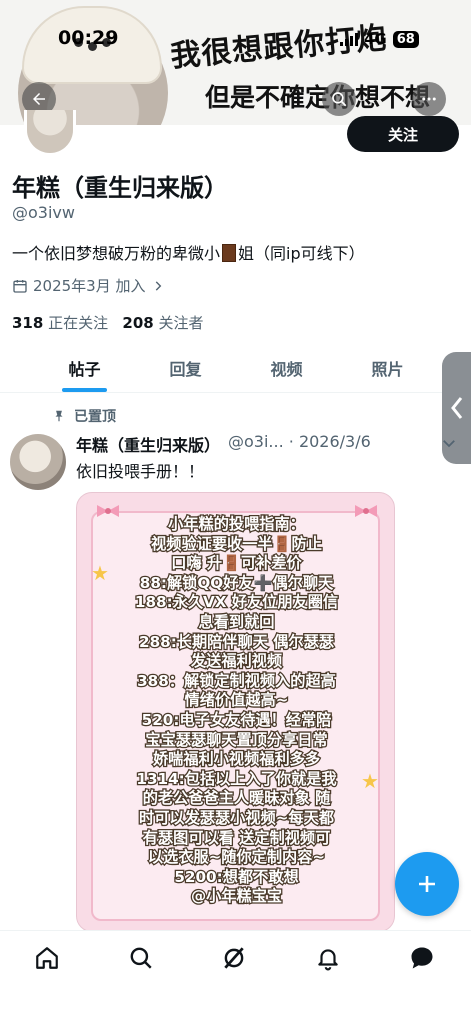 The height and width of the screenshot is (1024, 471). Describe the element at coordinates (236, 700) in the screenshot. I see `image-text-line: 情绪价值越高~` at that location.